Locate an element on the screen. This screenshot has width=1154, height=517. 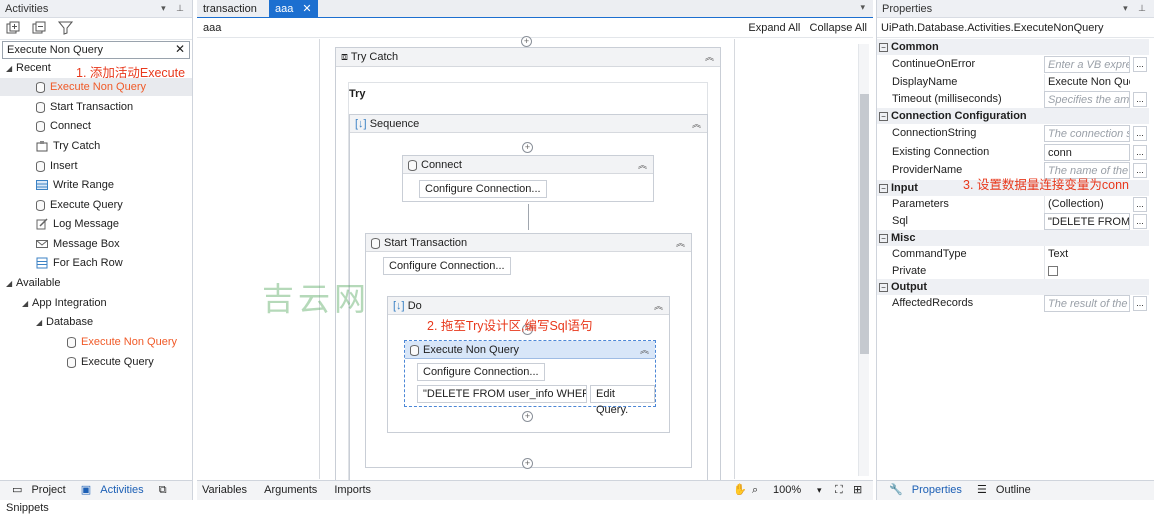
prop-private: Private is located at coordinates (1019, 271).